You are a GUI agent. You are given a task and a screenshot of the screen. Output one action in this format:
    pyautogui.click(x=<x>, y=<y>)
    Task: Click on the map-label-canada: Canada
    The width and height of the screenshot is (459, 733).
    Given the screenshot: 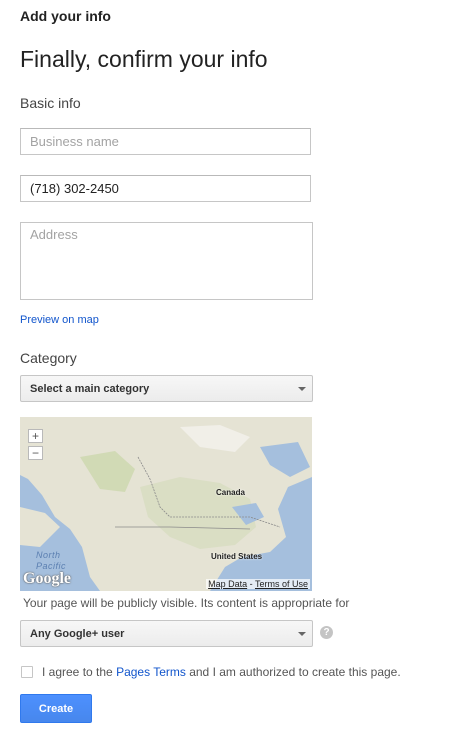 What is the action you would take?
    pyautogui.click(x=230, y=492)
    